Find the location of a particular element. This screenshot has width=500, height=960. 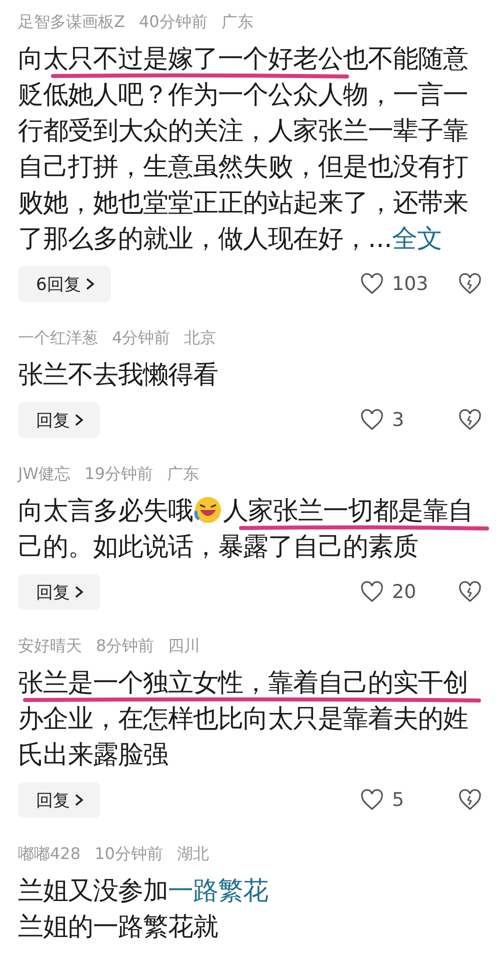

comment-text: 兰姐的一路繁花就 is located at coordinates (118, 926).